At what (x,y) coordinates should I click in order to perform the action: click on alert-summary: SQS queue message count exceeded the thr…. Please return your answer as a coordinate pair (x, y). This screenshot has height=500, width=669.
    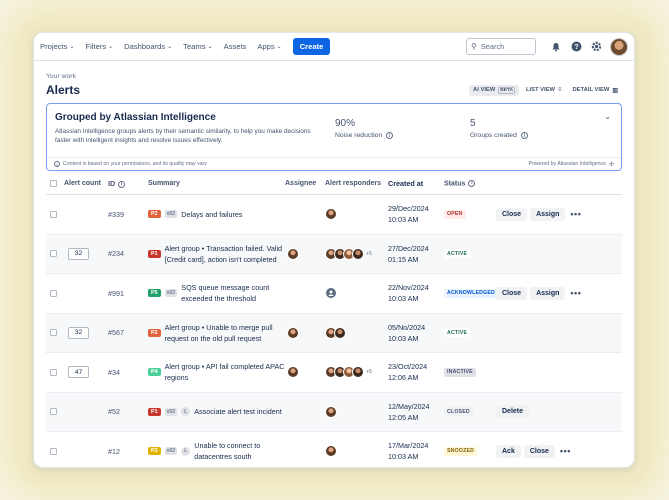
    Looking at the image, I should click on (233, 293).